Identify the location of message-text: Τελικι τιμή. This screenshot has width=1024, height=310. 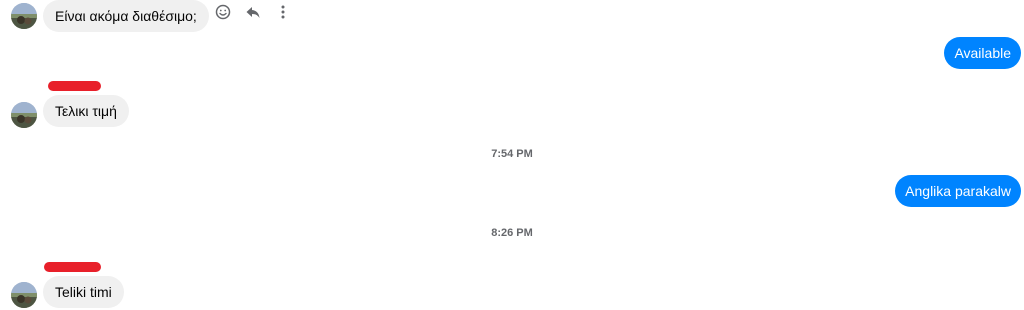
(86, 111).